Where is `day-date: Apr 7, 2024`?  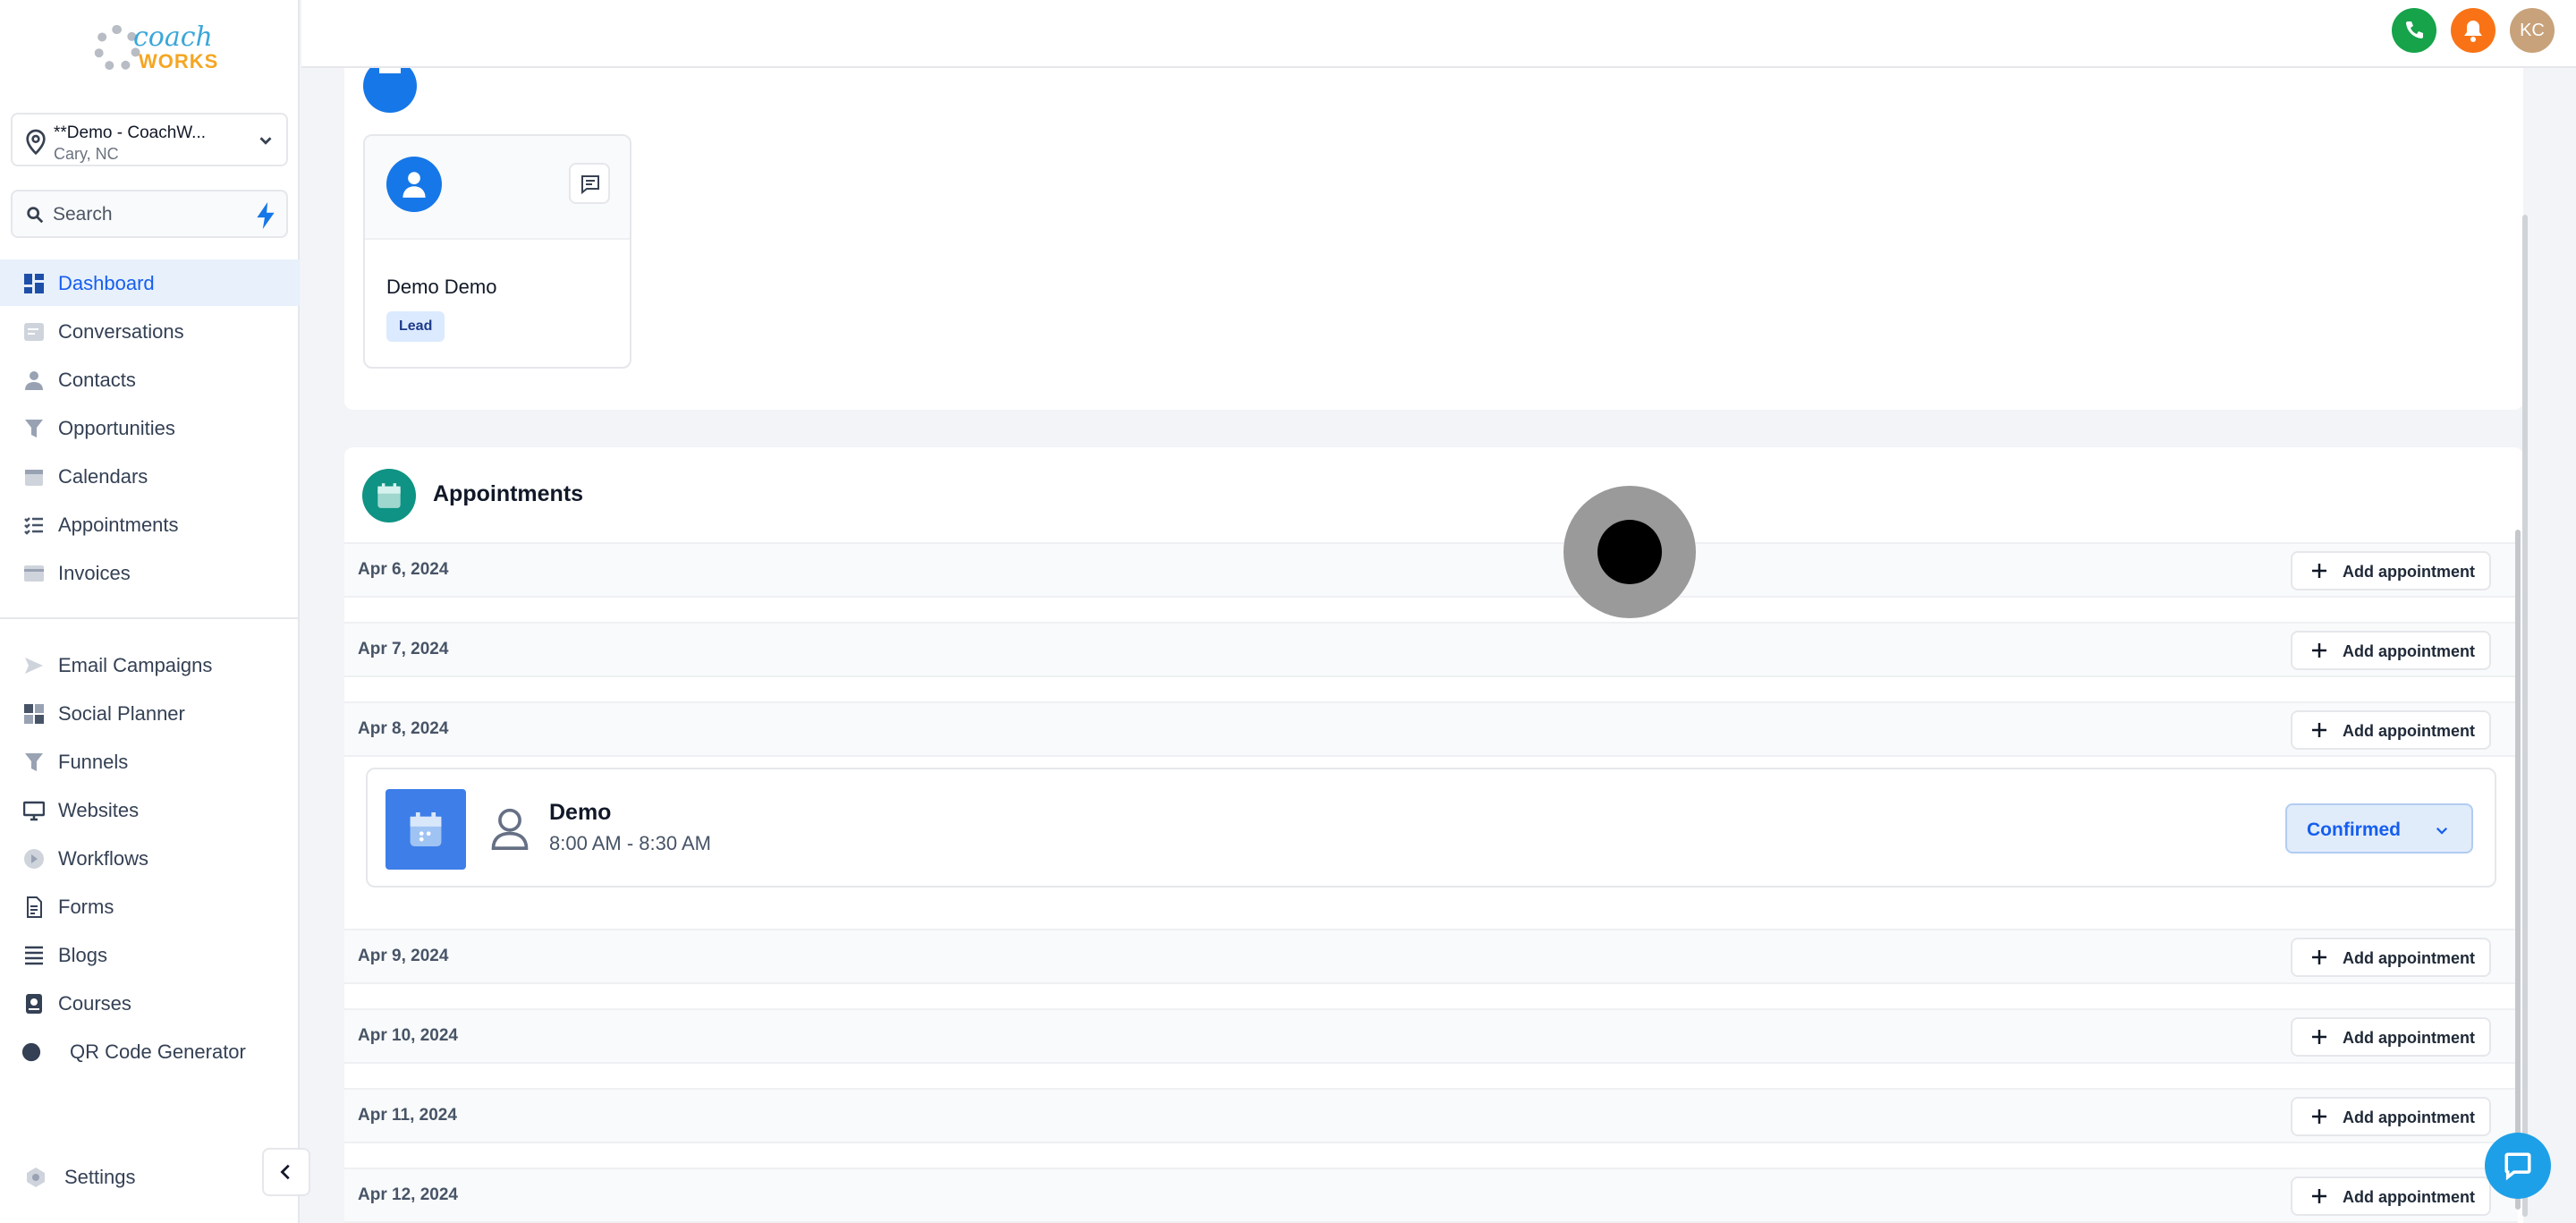
day-date: Apr 7, 2024 is located at coordinates (403, 649).